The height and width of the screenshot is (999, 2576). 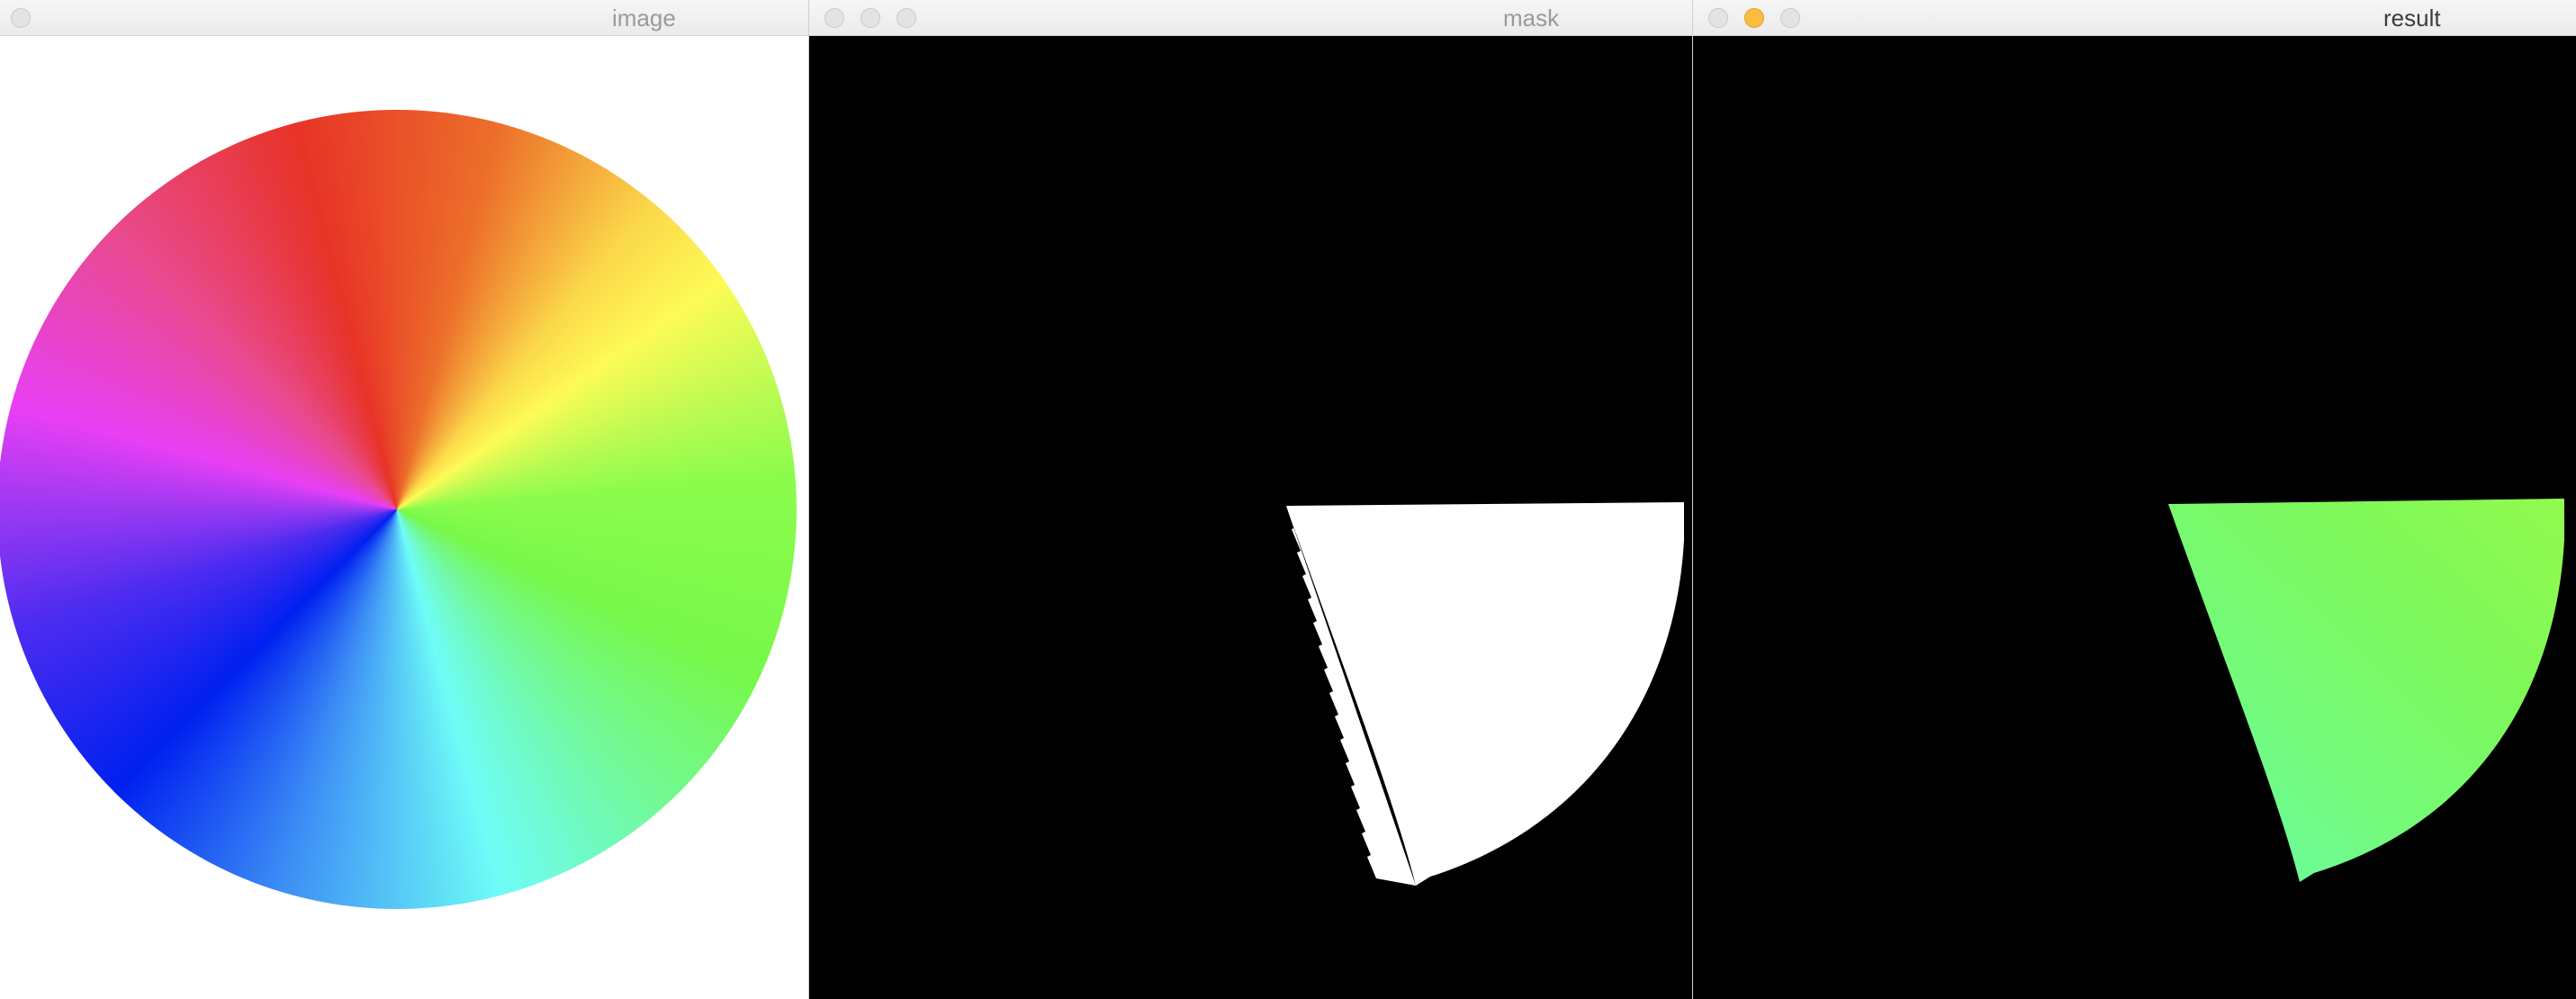 What do you see at coordinates (1531, 18) in the screenshot?
I see `mask-window-title: mask` at bounding box center [1531, 18].